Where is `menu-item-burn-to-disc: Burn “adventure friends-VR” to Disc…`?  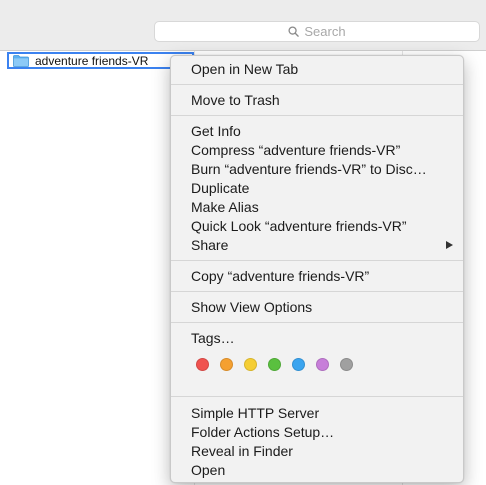
menu-item-burn-to-disc: Burn “adventure friends-VR” to Disc… is located at coordinates (317, 169).